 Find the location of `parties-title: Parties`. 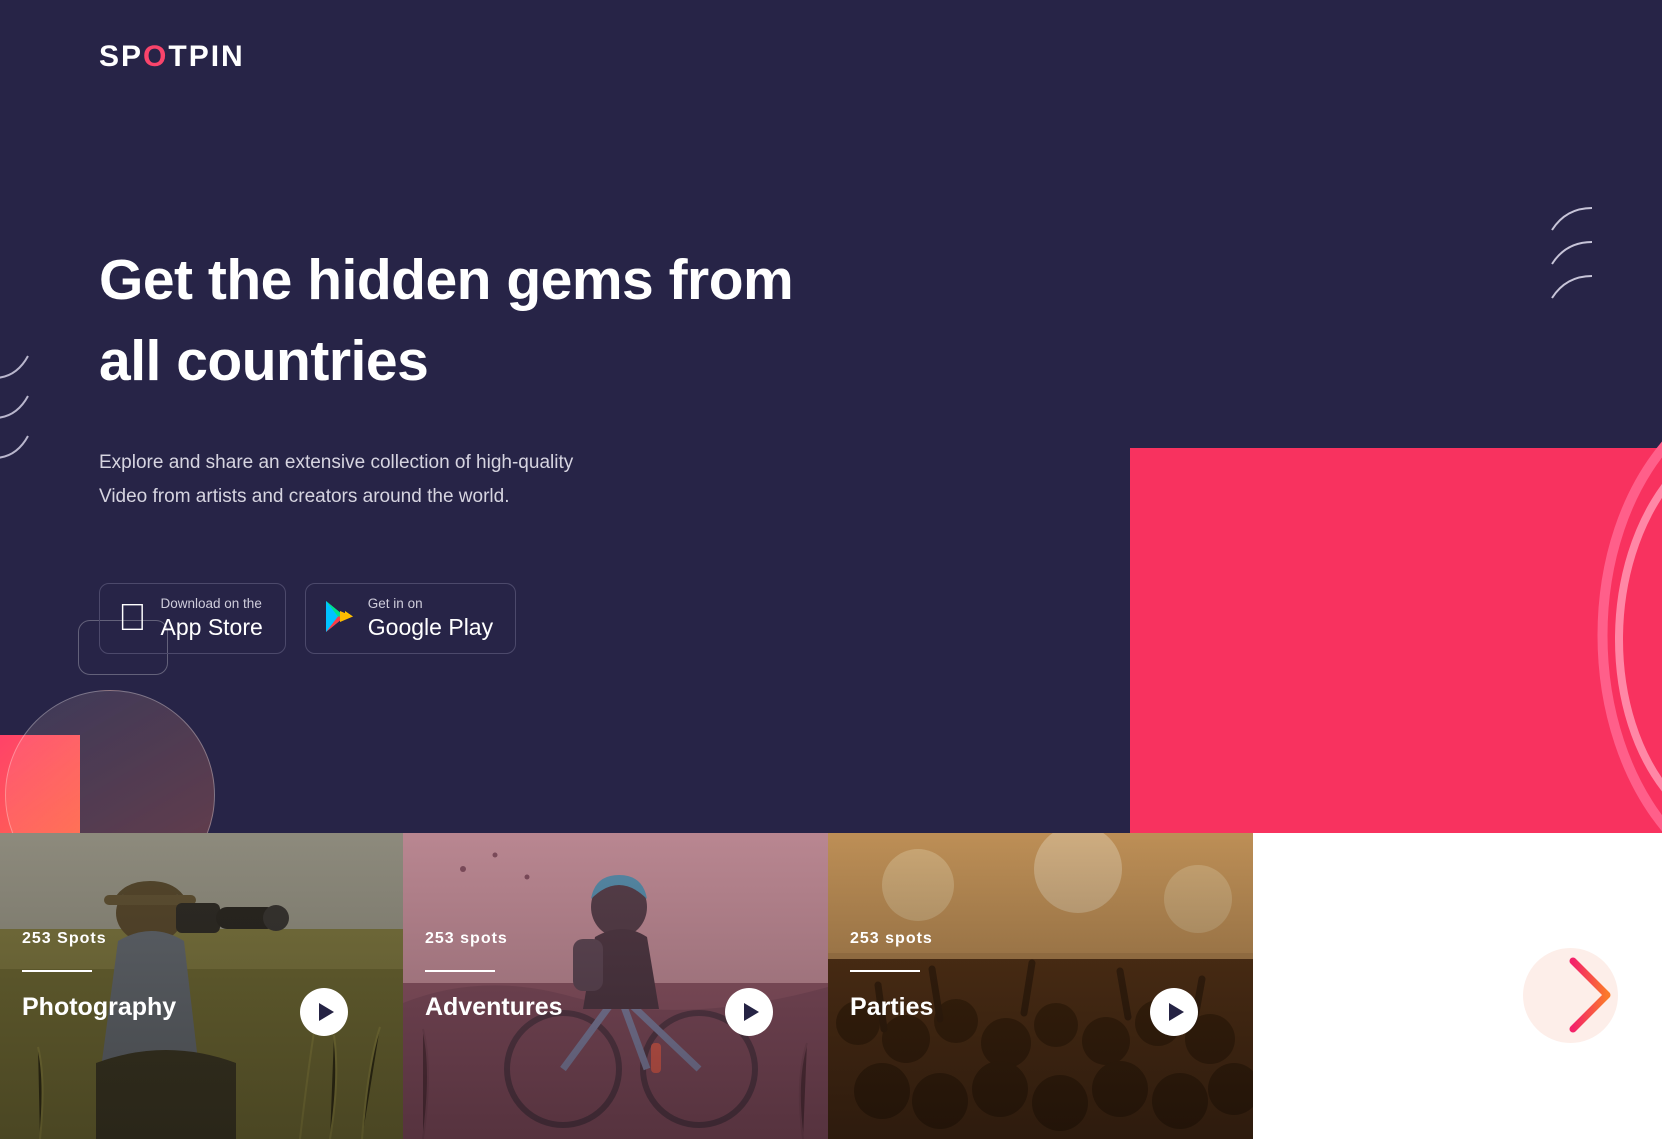

parties-title: Parties is located at coordinates (892, 1007).